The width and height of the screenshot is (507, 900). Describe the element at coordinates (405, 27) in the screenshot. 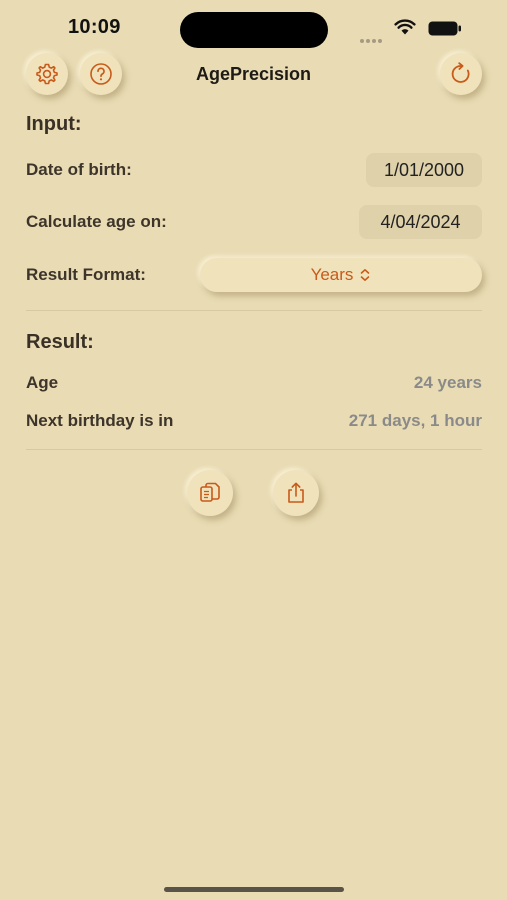

I see `wifi-icon` at that location.